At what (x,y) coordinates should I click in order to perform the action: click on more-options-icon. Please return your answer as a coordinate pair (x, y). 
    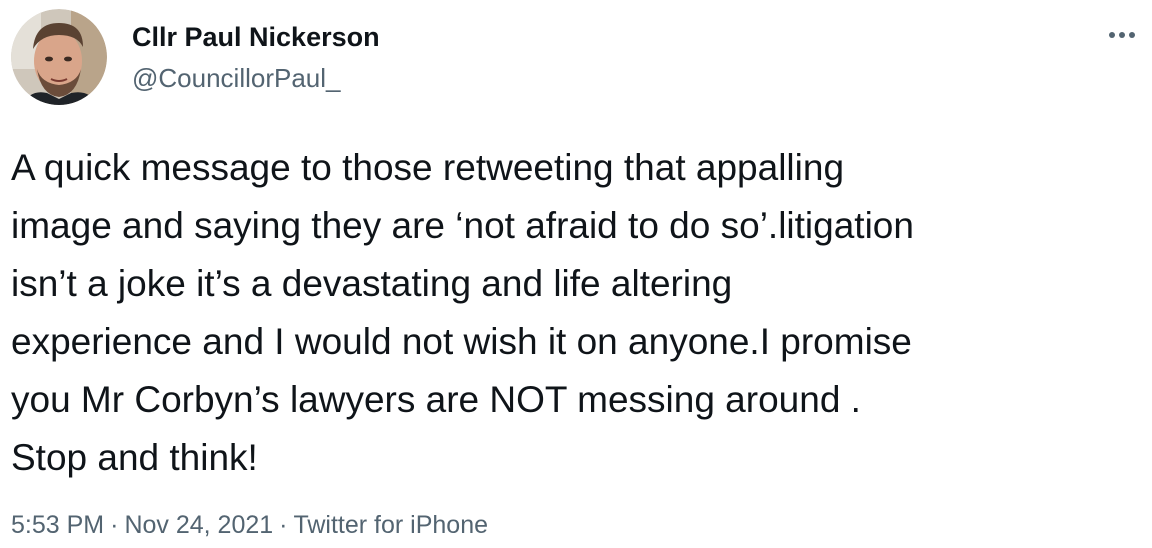
    Looking at the image, I should click on (1122, 35).